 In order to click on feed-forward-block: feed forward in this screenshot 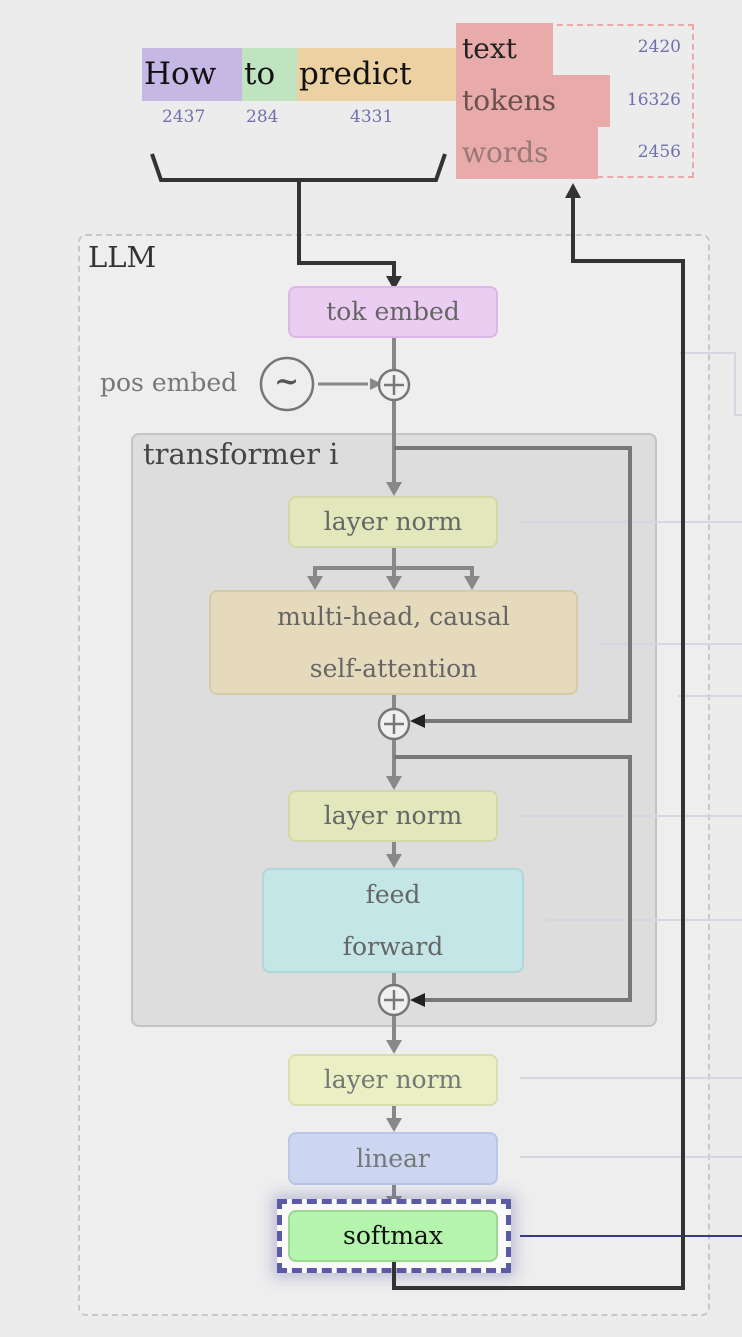, I will do `click(393, 920)`.